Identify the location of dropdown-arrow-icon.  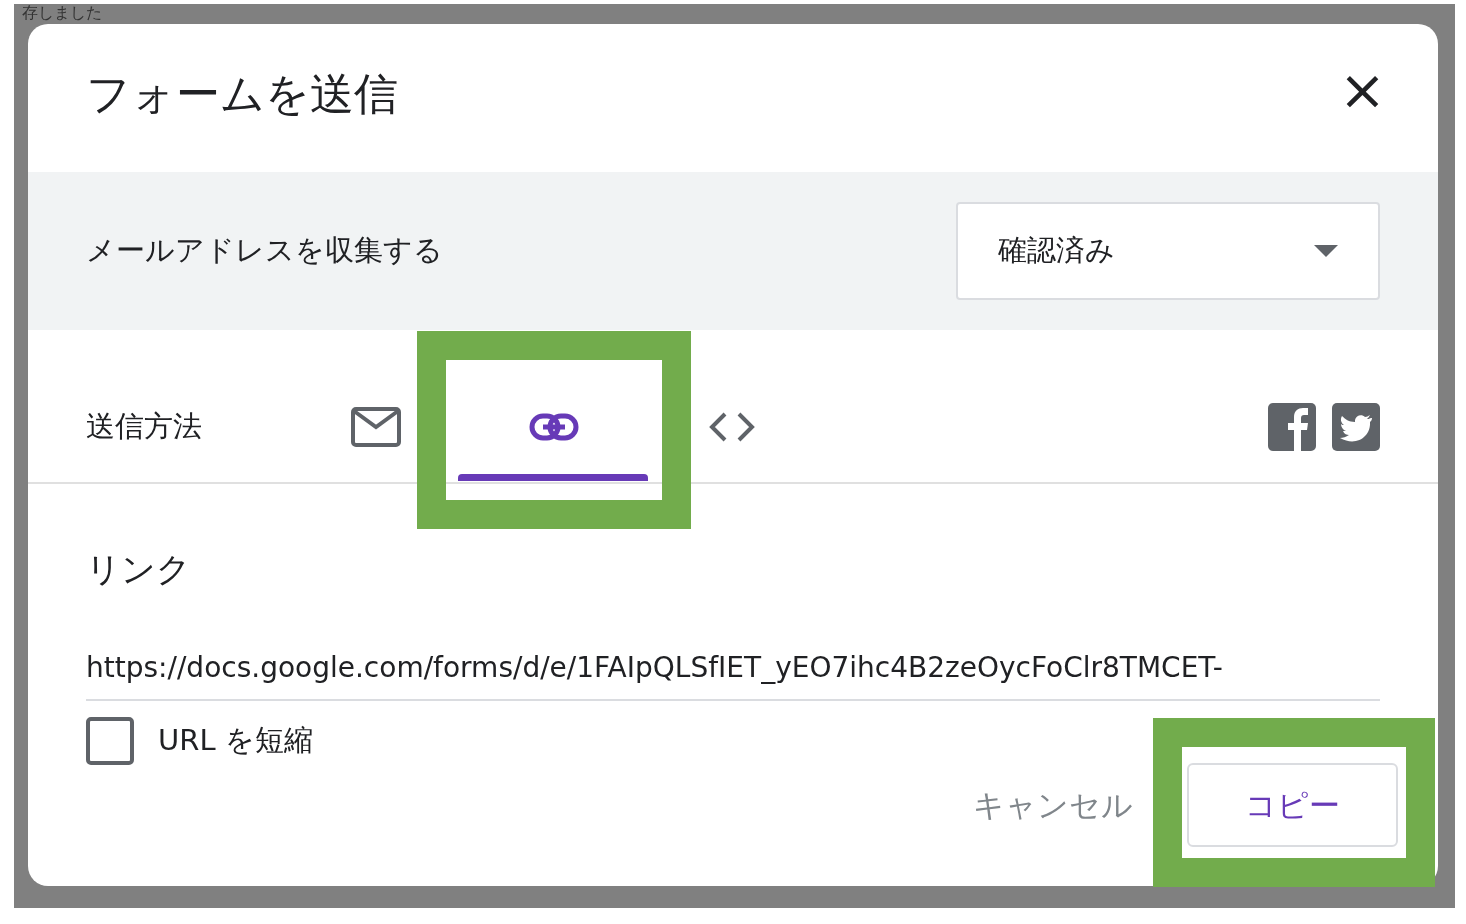
(1326, 251).